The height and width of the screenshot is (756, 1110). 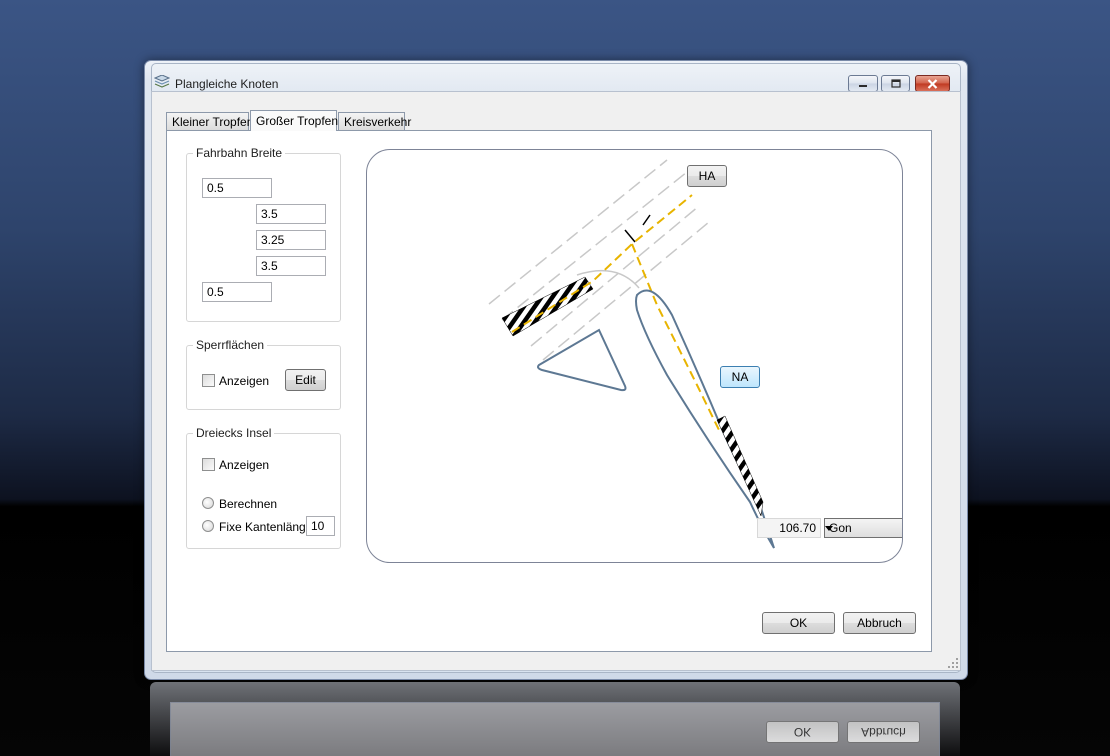 I want to click on edit-button: Edit, so click(x=305, y=380).